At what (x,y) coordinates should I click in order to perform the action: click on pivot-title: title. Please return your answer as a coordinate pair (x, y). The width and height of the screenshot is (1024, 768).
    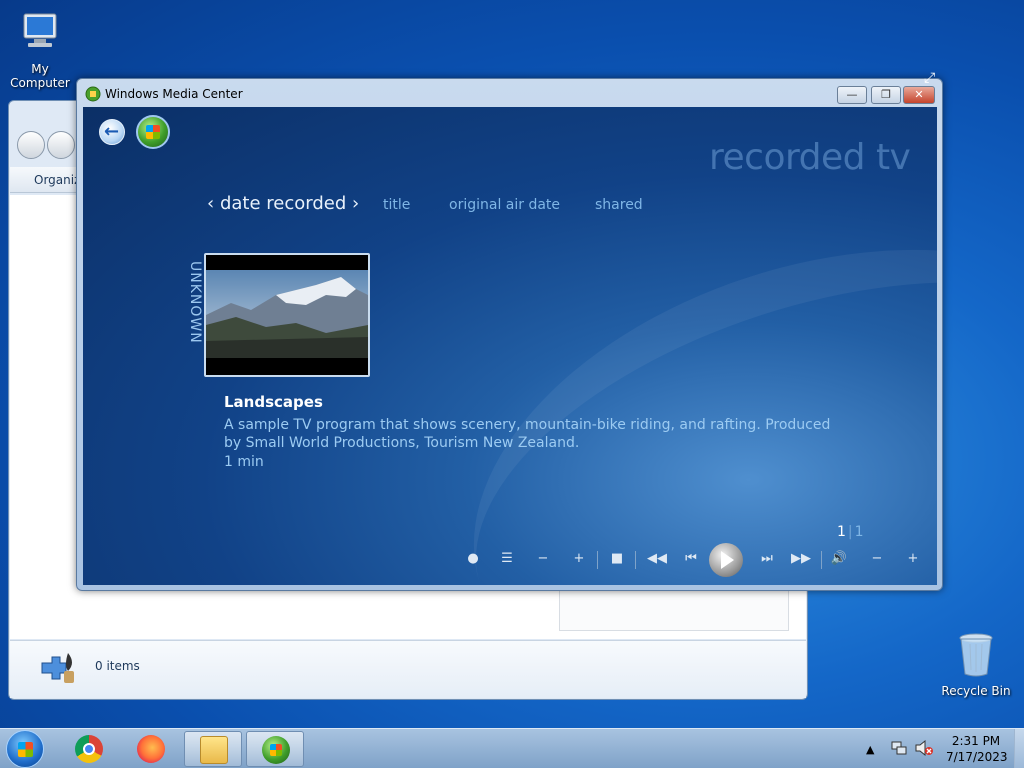
    Looking at the image, I should click on (396, 205).